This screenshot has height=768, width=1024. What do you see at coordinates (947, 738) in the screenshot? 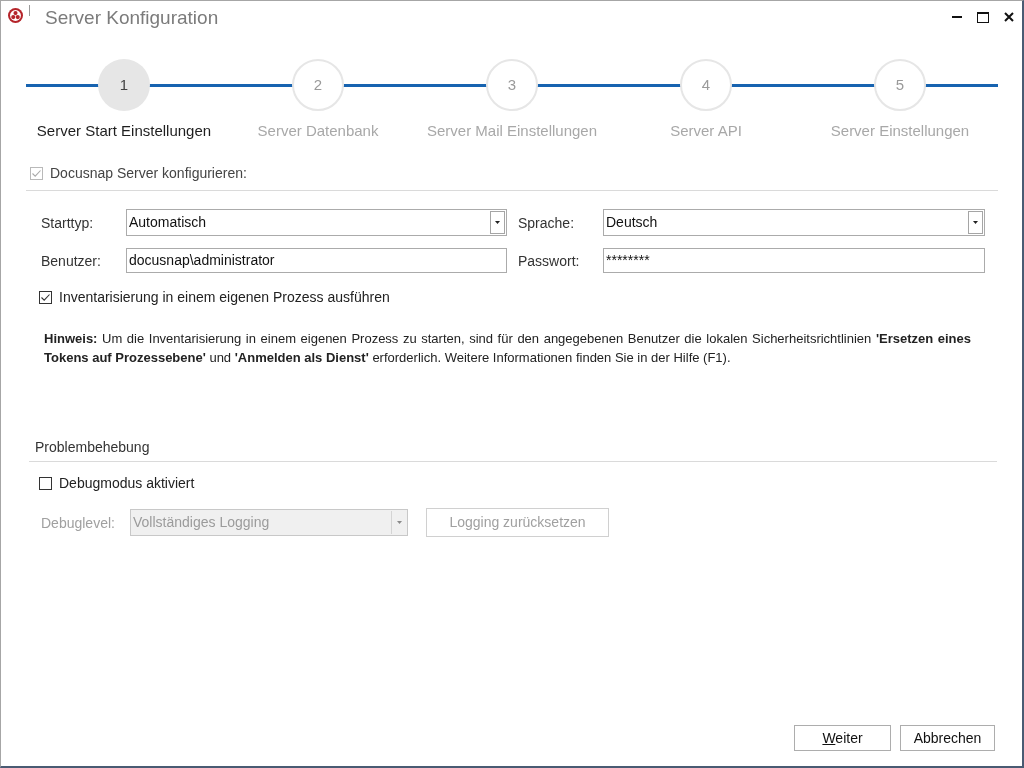
I see `dialog-button: Abbrechen` at bounding box center [947, 738].